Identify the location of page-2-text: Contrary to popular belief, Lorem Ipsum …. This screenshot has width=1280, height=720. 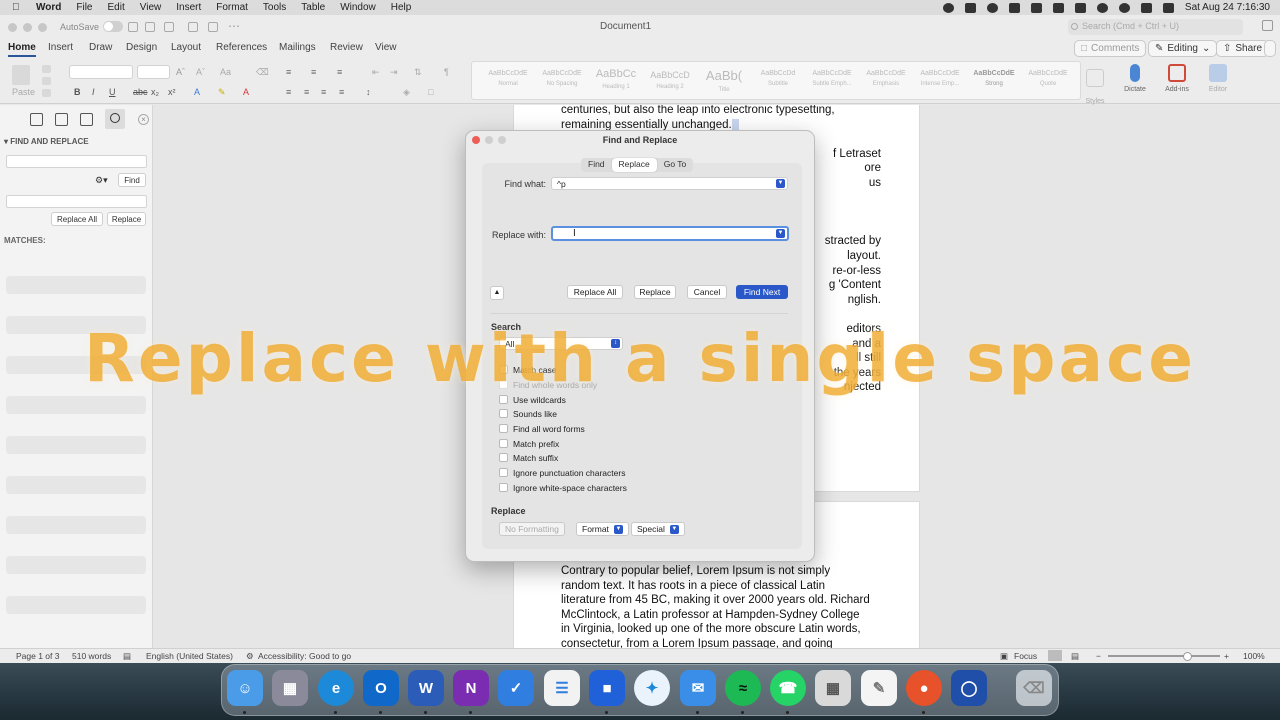
(721, 606).